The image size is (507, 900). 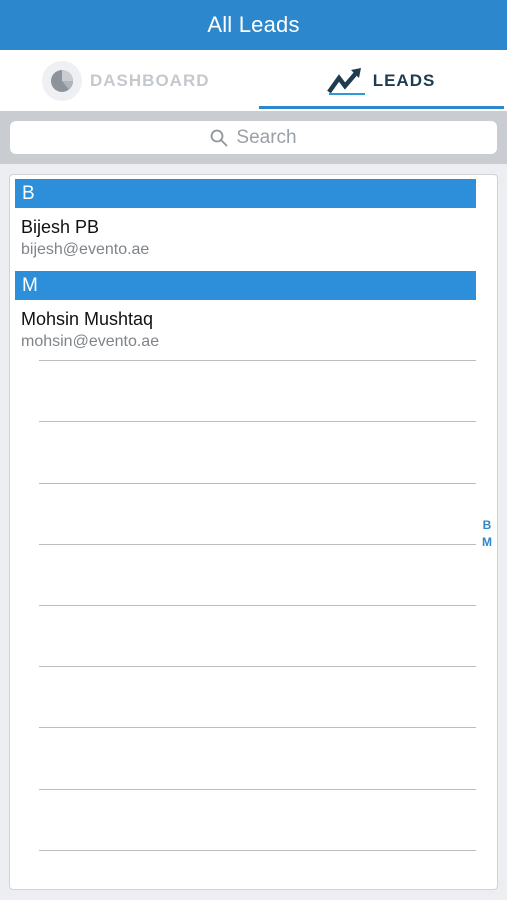 I want to click on search-placeholder: Search, so click(x=266, y=137).